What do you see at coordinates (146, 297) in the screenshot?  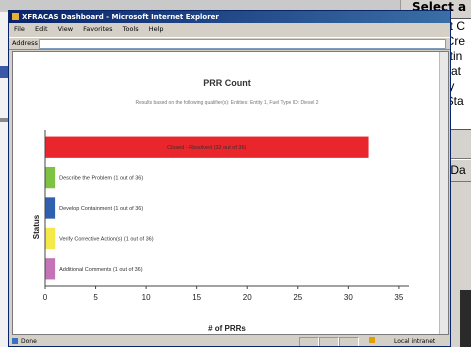 I see `x-tick-label: 10` at bounding box center [146, 297].